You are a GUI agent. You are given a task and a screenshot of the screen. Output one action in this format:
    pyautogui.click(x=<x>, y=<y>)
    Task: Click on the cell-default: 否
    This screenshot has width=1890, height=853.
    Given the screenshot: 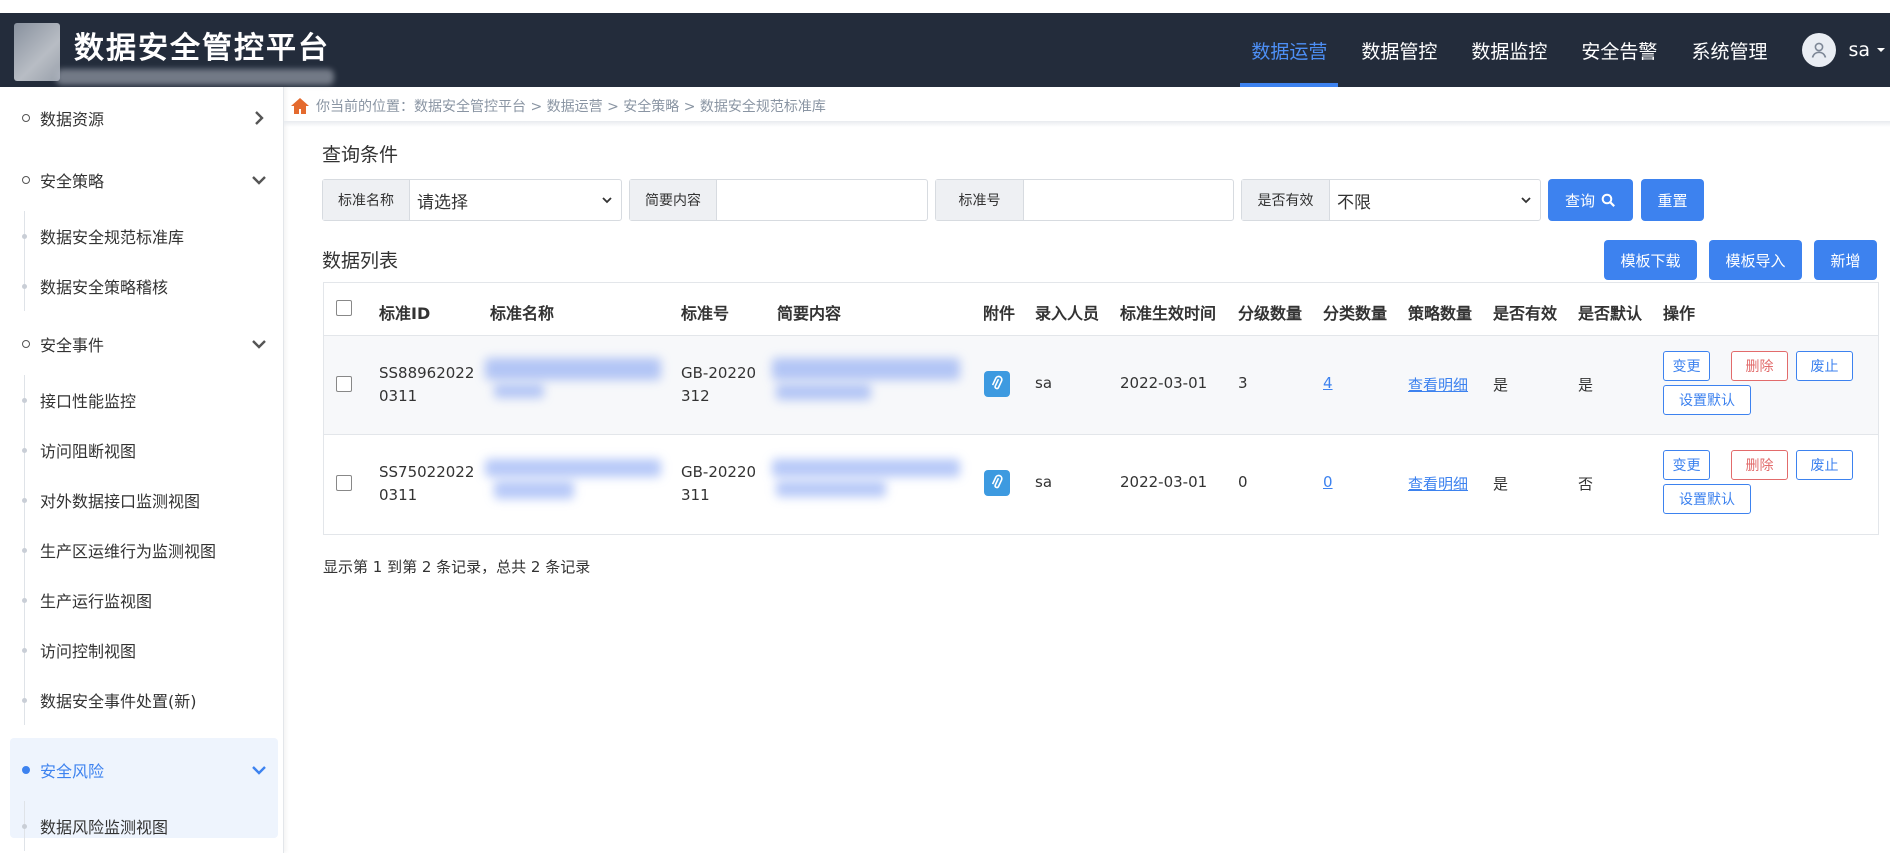 What is the action you would take?
    pyautogui.click(x=1586, y=484)
    